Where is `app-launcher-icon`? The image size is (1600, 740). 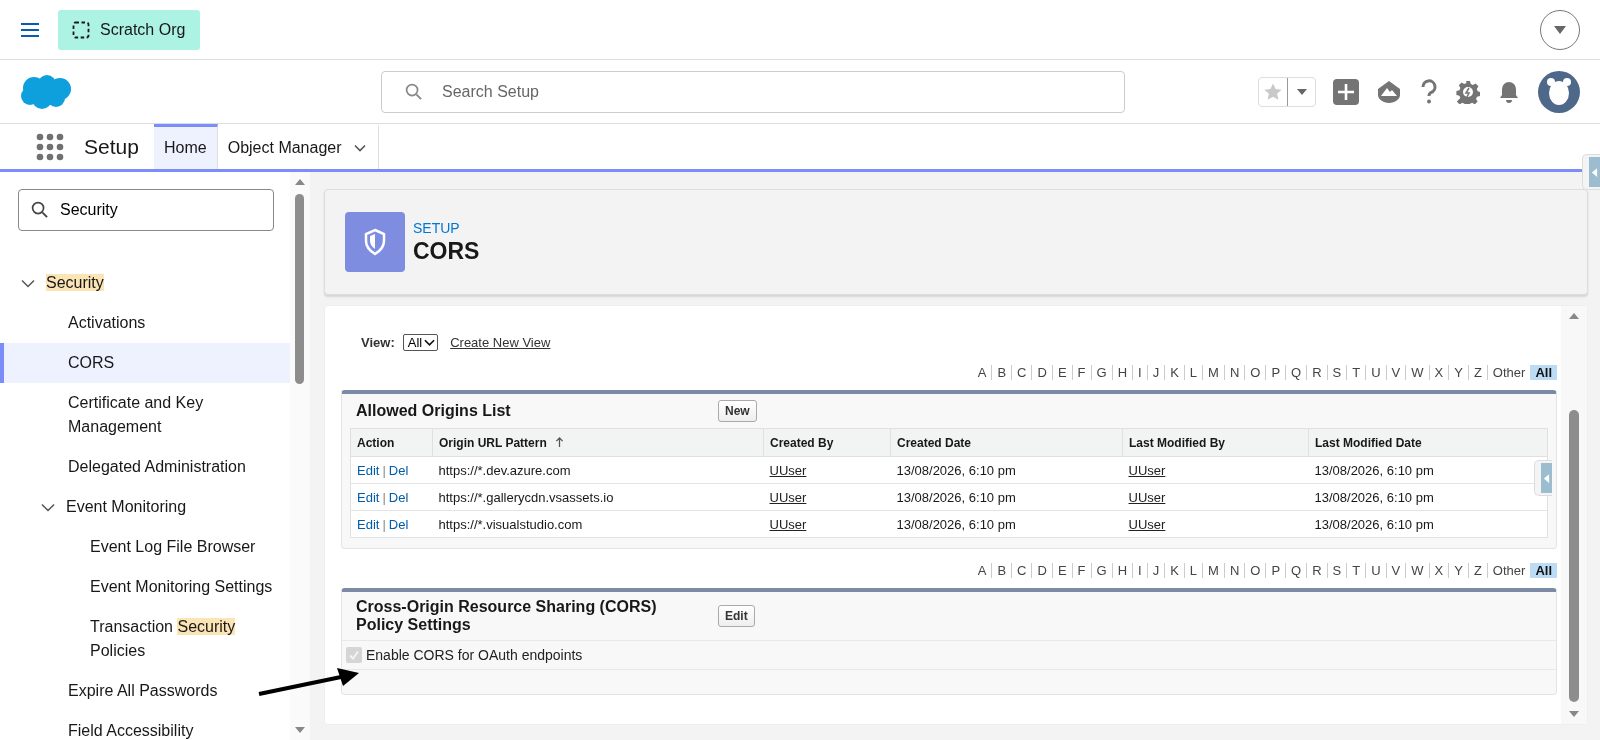
app-launcher-icon is located at coordinates (50, 146).